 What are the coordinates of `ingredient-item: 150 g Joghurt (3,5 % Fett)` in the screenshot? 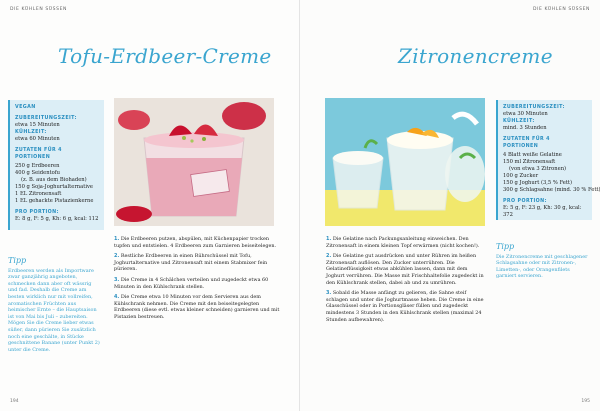 It's located at (538, 183).